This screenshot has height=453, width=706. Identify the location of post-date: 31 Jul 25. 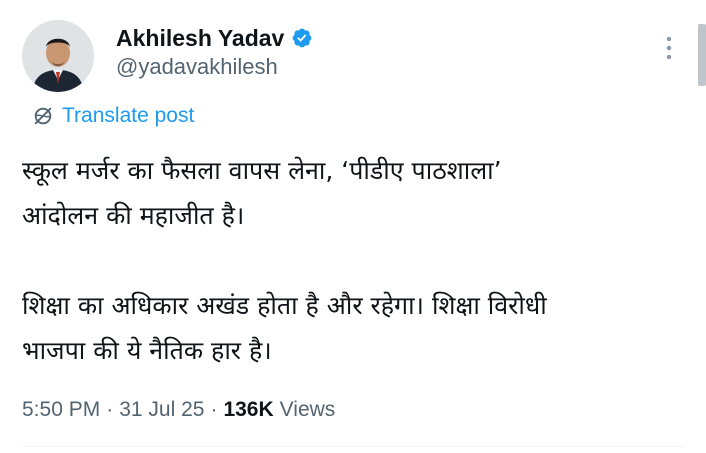
(161, 410).